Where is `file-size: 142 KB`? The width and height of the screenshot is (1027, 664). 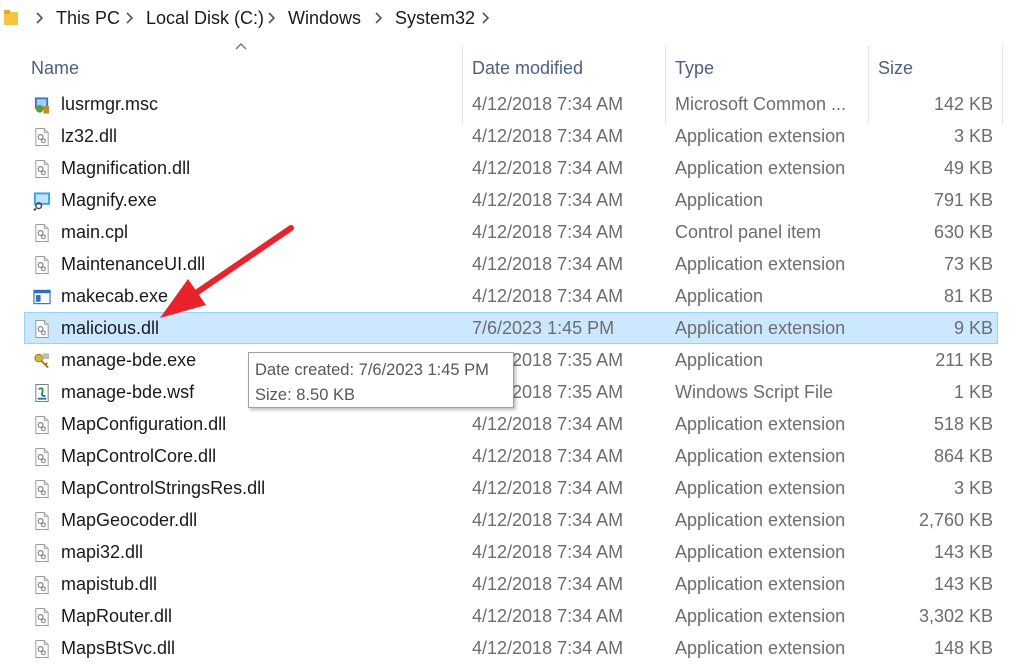
file-size: 142 KB is located at coordinates (963, 104).